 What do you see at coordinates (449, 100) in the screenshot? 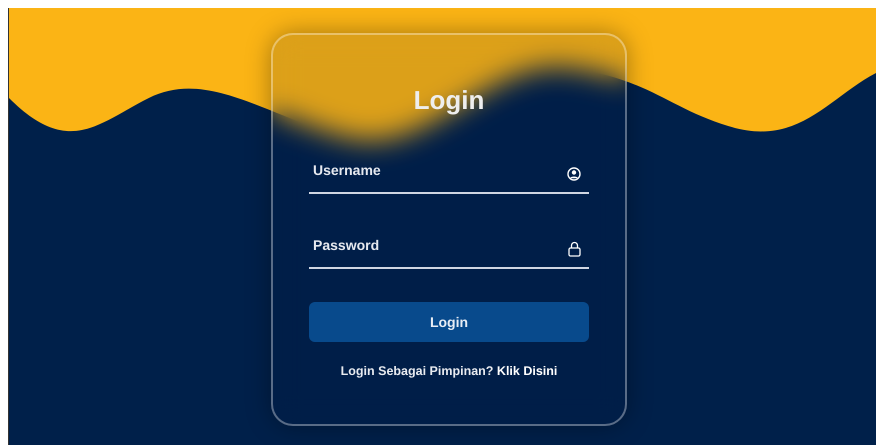
I see `login-title: Login` at bounding box center [449, 100].